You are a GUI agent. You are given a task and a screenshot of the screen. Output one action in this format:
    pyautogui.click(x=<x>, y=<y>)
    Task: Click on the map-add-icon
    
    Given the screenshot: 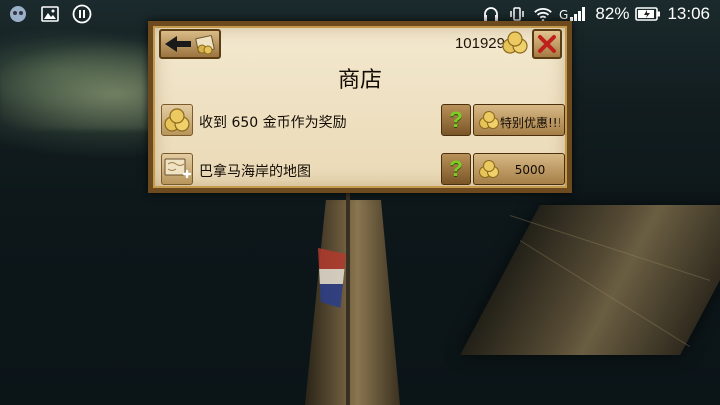 What is the action you would take?
    pyautogui.click(x=177, y=169)
    